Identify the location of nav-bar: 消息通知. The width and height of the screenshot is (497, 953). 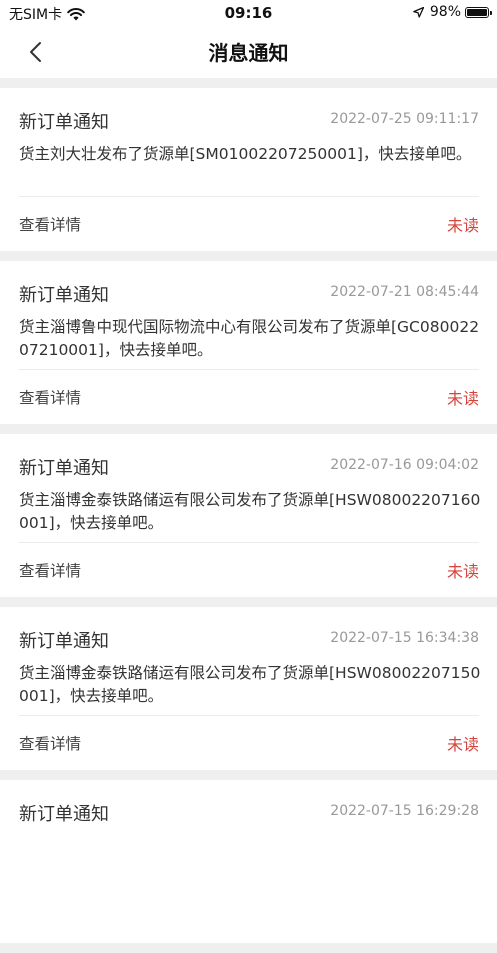
(248, 52).